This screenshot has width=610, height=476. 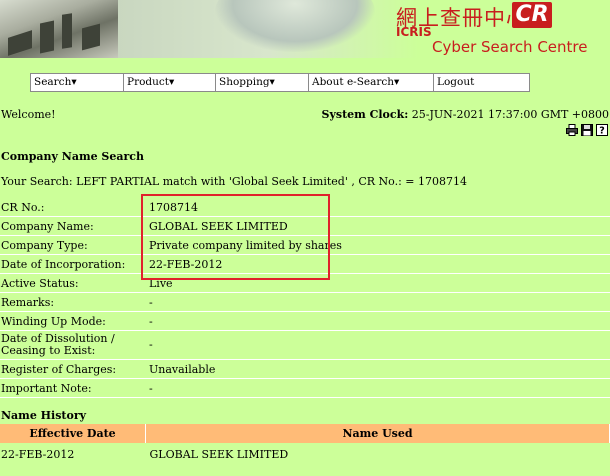 I want to click on detail-row-incorporation-date: Date of Incorporation: 22-FEB-2012, so click(x=305, y=264).